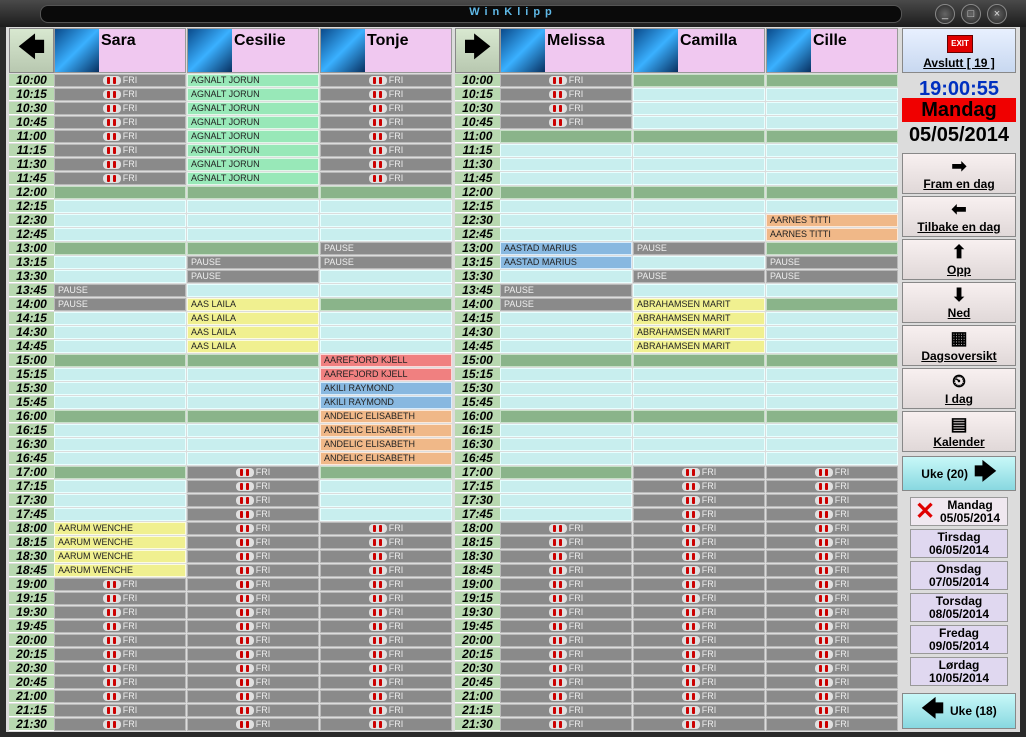 This screenshot has height=737, width=1026. I want to click on staff-header: Tonje, so click(386, 50).